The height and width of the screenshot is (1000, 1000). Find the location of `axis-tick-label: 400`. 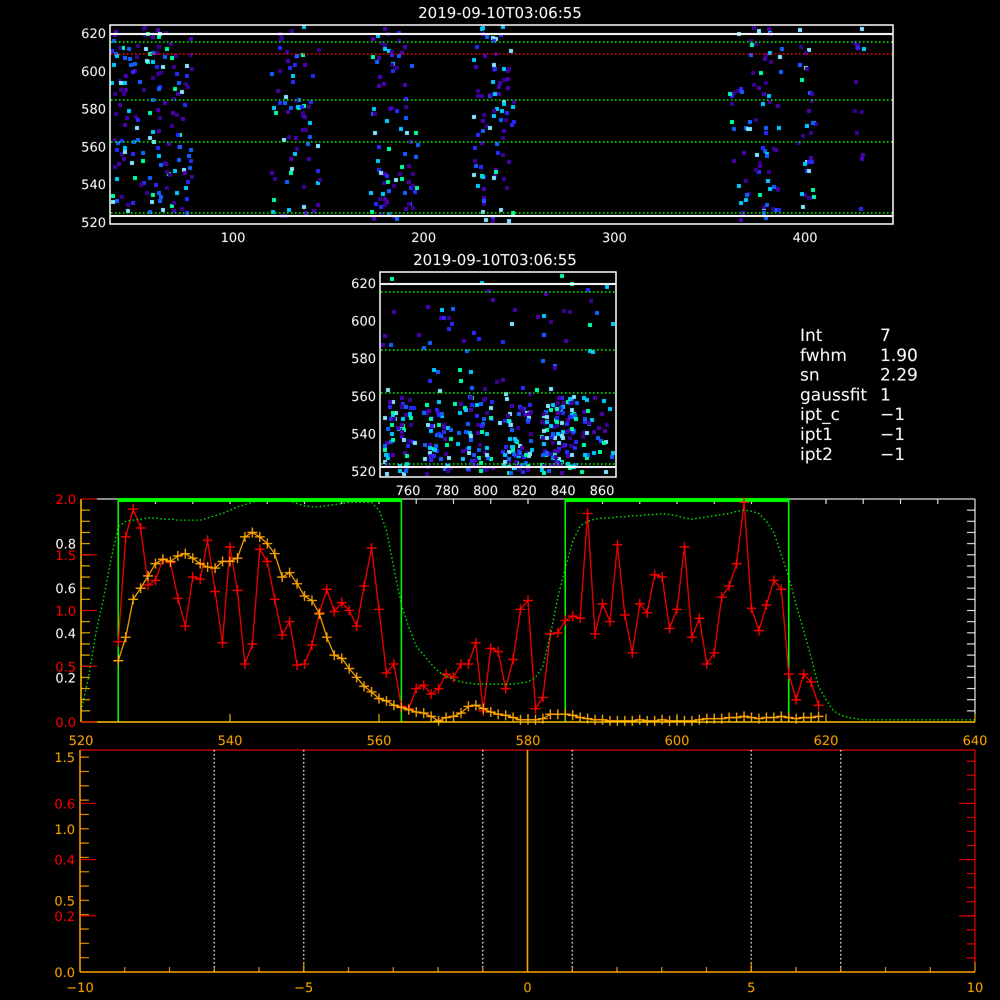

axis-tick-label: 400 is located at coordinates (805, 238).